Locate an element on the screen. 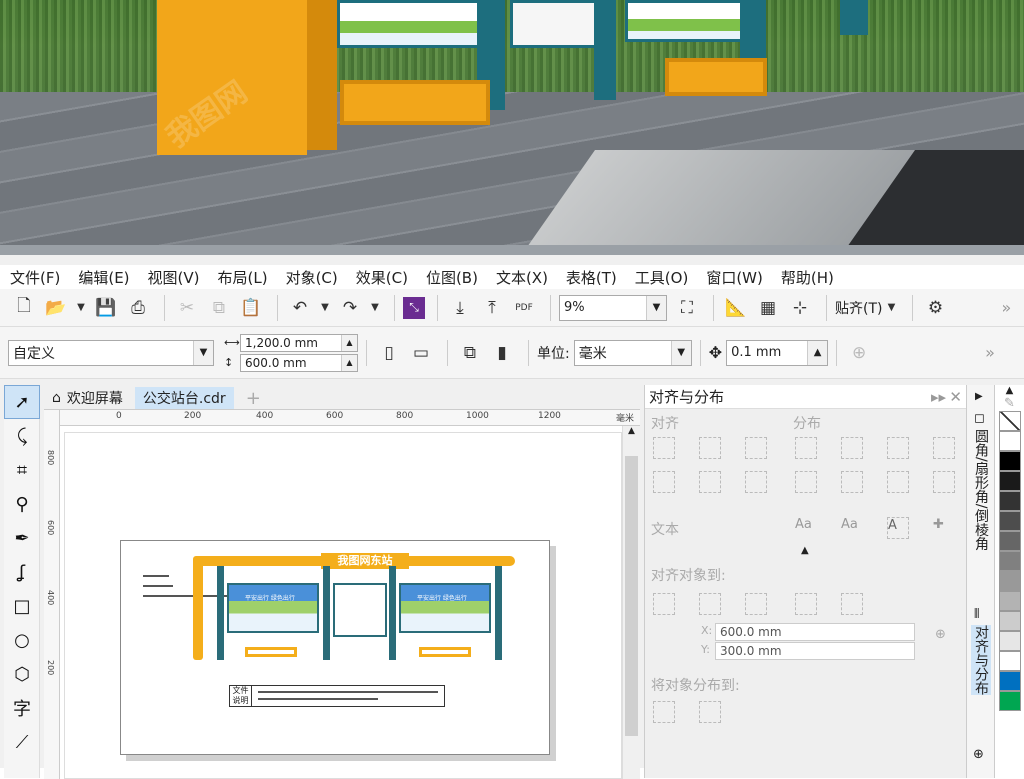  add-docker-icon: ⊕ is located at coordinates (978, 754).